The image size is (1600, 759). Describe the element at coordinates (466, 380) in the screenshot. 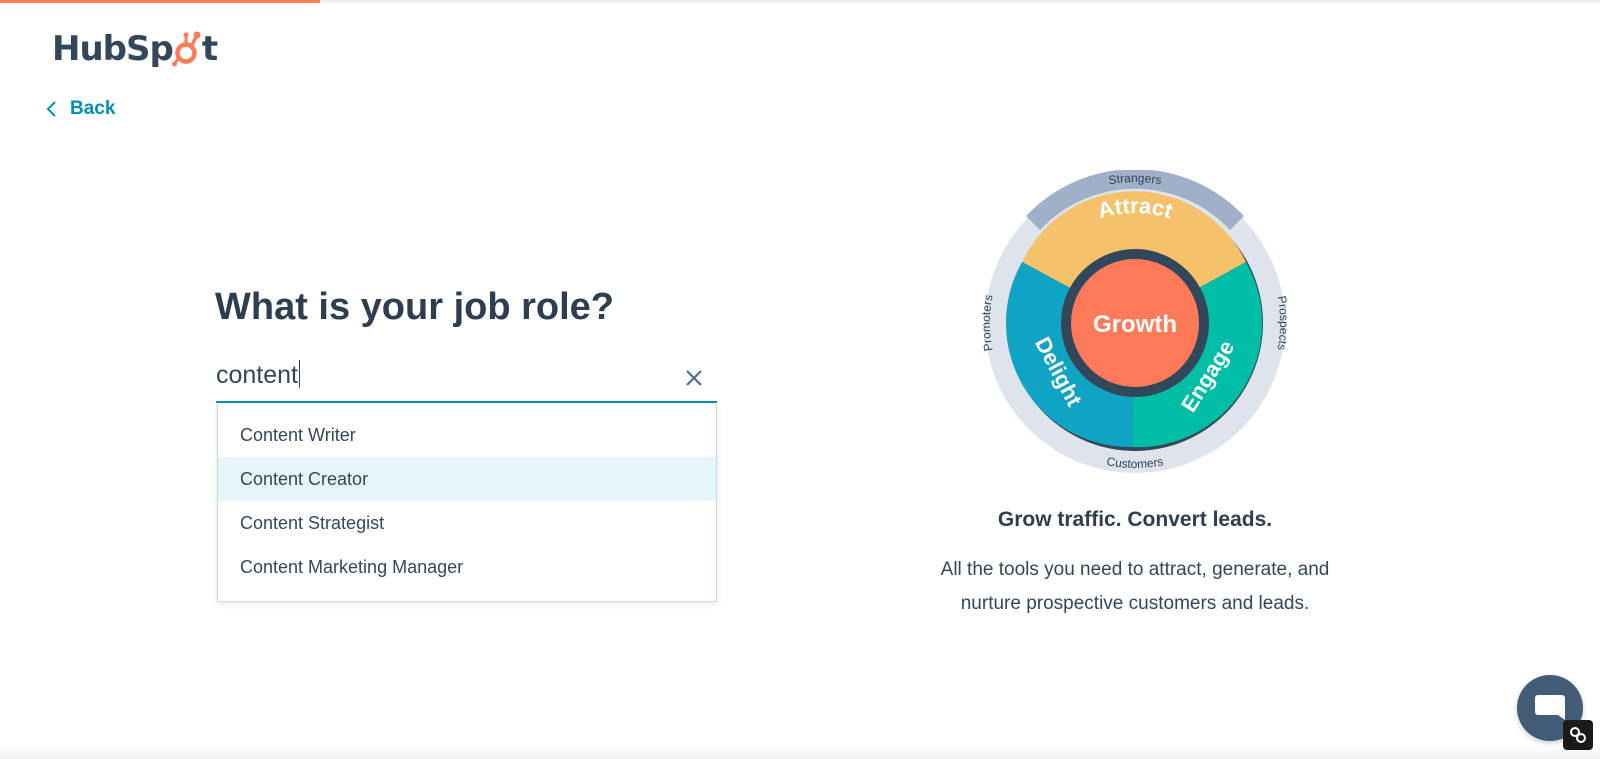

I see `job-role-input: content` at that location.